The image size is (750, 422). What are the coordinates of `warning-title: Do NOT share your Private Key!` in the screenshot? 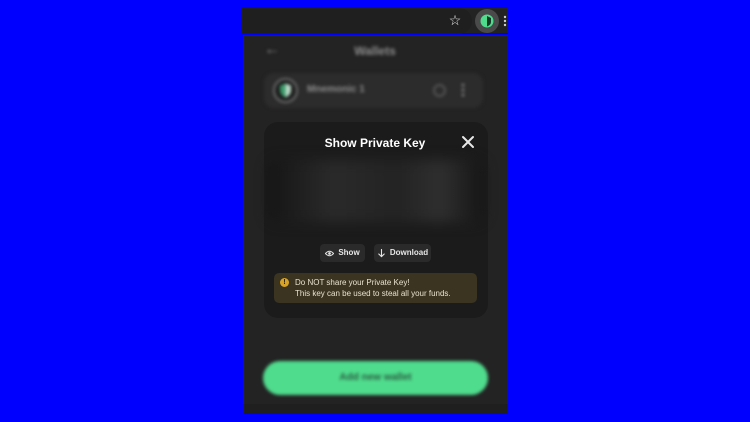 It's located at (352, 282).